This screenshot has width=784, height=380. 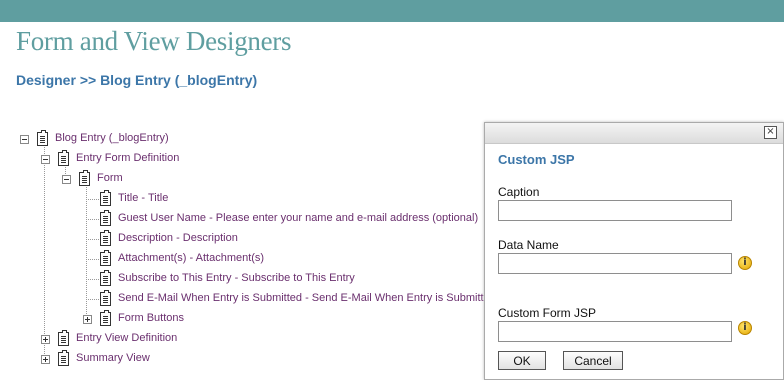 What do you see at coordinates (113, 358) in the screenshot?
I see `tree-node-label: Summary View` at bounding box center [113, 358].